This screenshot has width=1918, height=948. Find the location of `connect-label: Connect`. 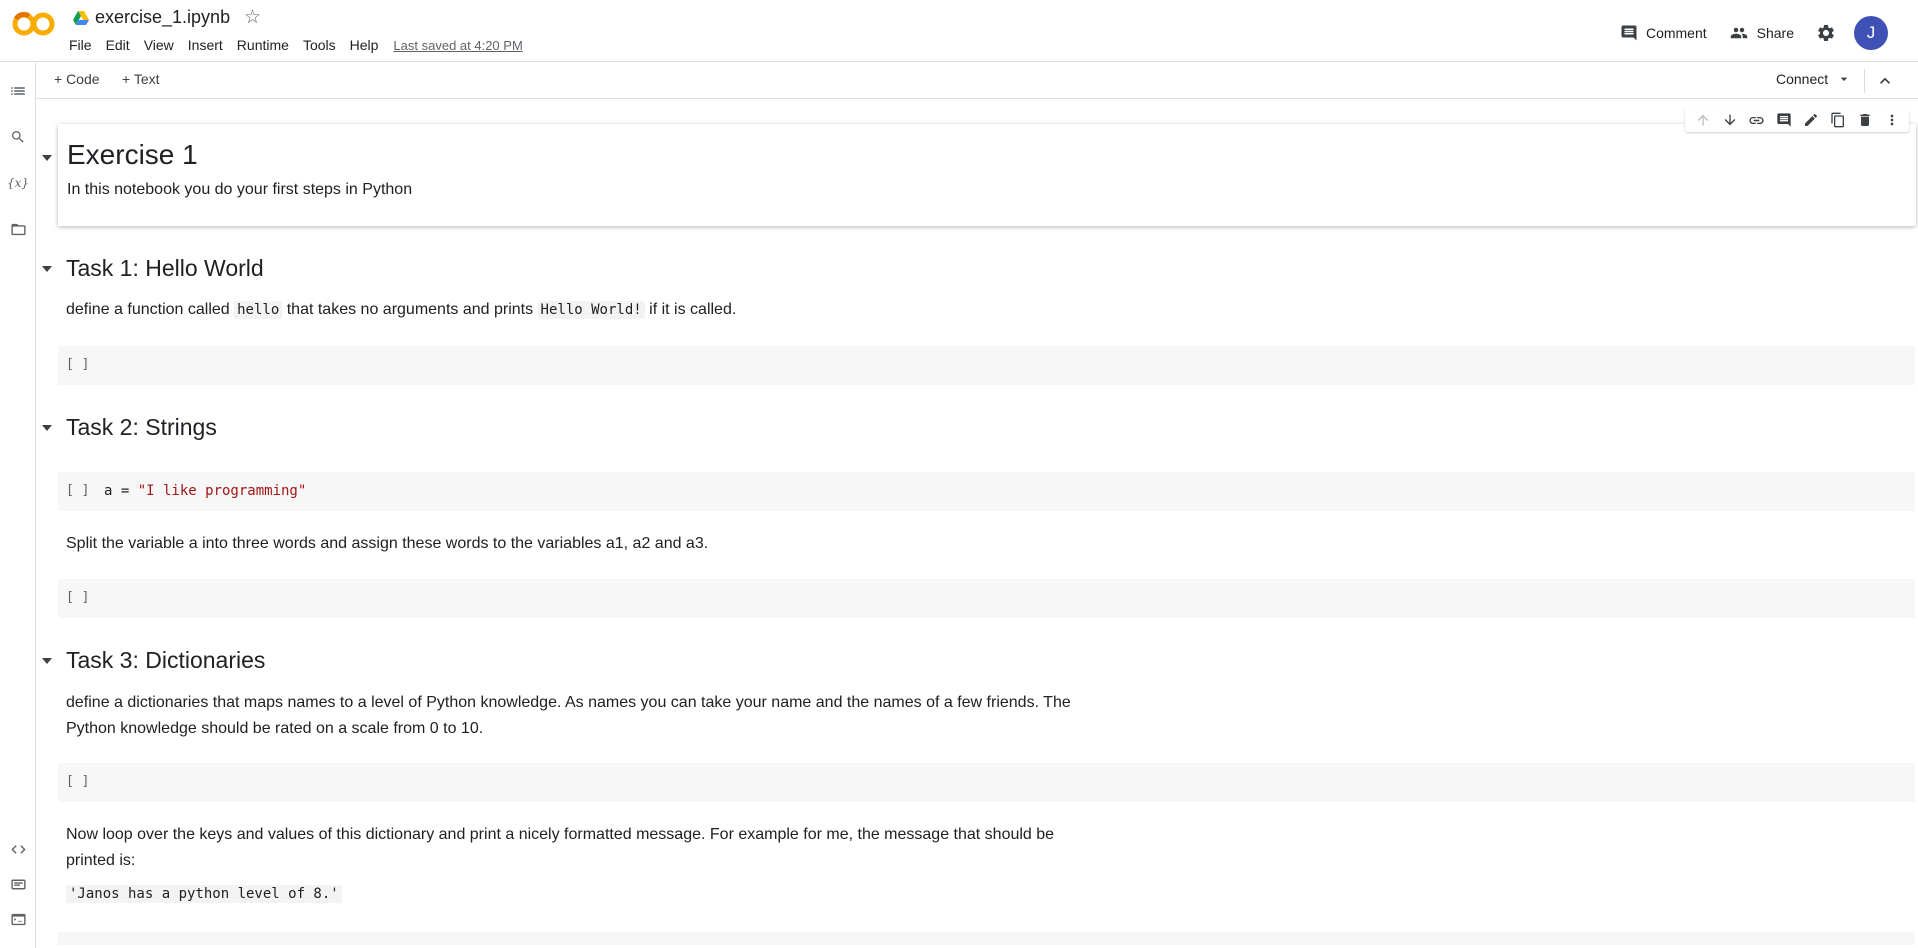

connect-label: Connect is located at coordinates (1802, 79).